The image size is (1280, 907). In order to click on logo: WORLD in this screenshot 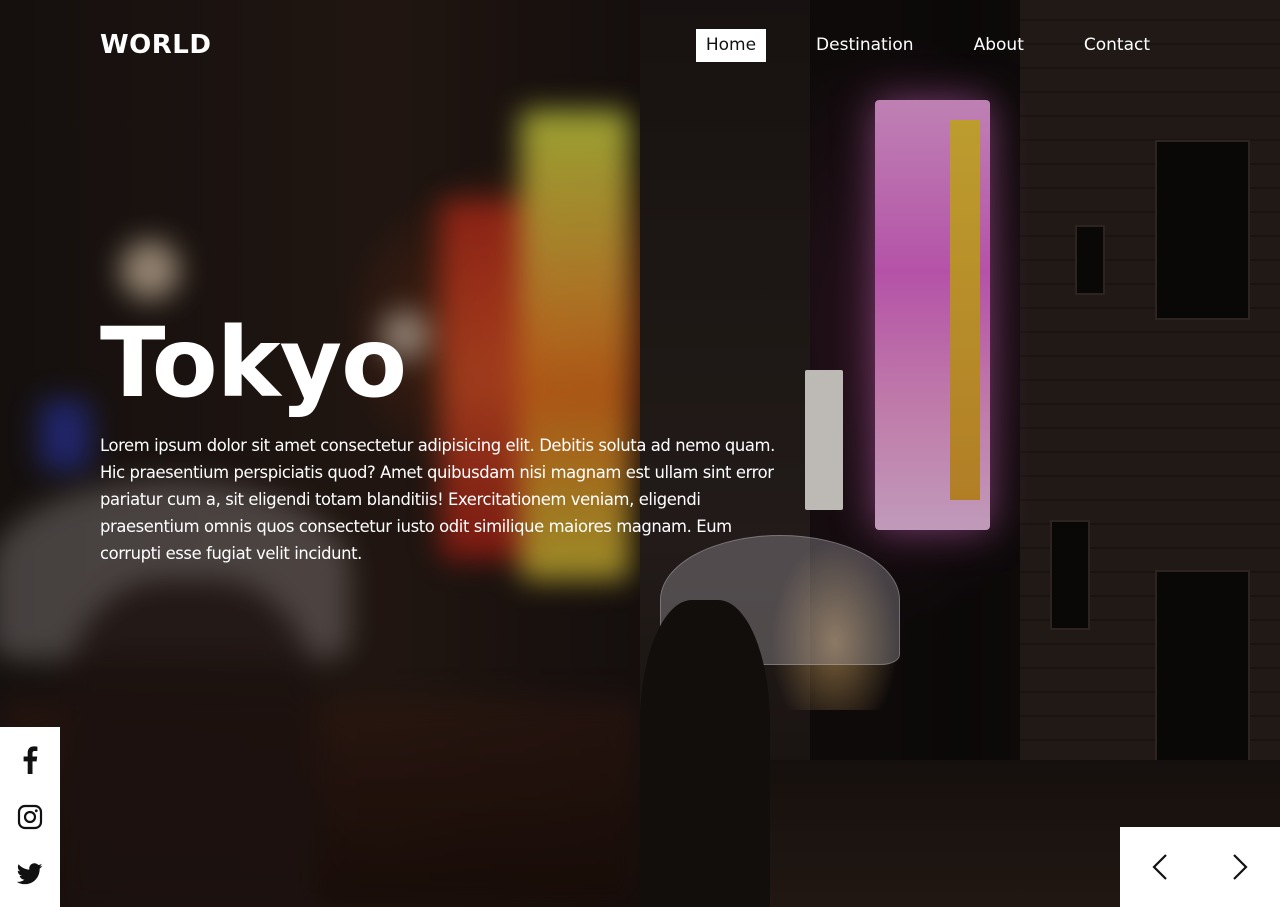, I will do `click(155, 45)`.